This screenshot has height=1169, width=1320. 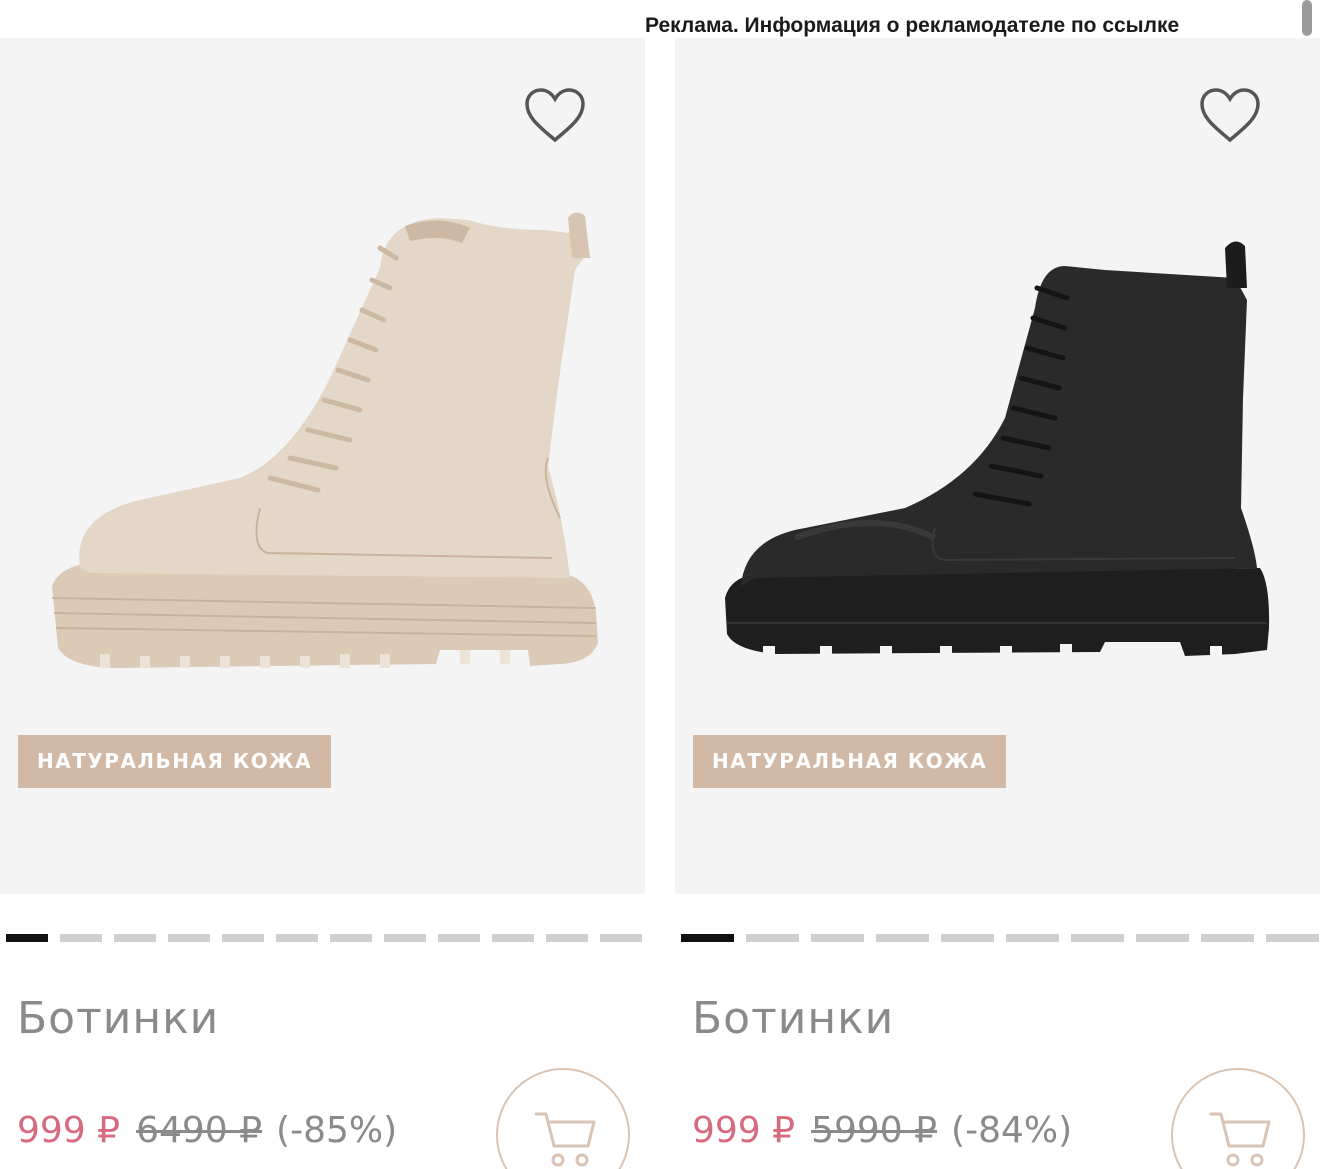 What do you see at coordinates (874, 1130) in the screenshot?
I see `old-price: 5990 ₽` at bounding box center [874, 1130].